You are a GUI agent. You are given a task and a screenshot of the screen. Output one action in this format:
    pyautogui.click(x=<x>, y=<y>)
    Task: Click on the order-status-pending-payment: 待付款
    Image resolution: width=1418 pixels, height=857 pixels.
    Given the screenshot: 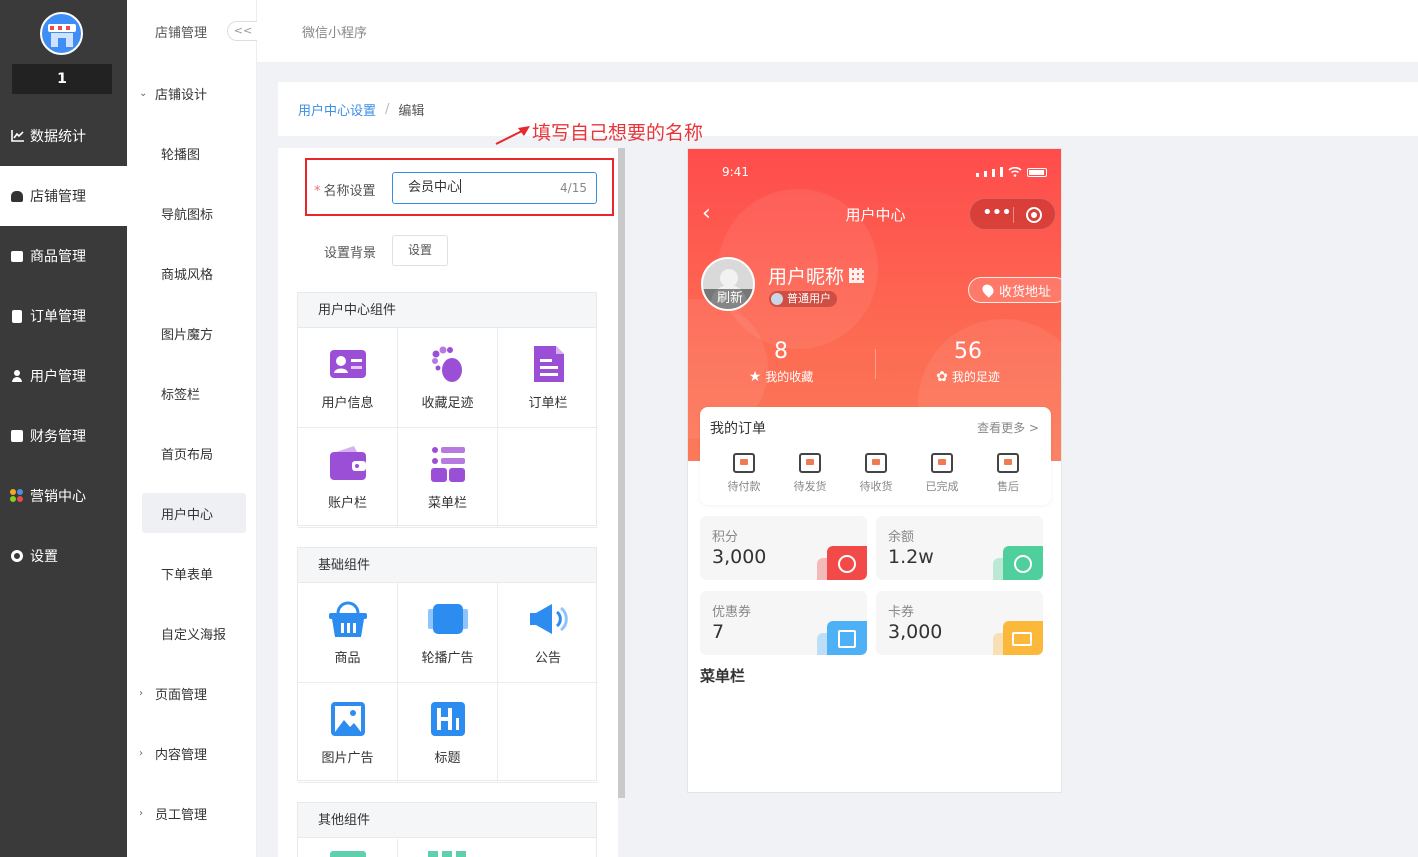 What is the action you would take?
    pyautogui.click(x=744, y=473)
    